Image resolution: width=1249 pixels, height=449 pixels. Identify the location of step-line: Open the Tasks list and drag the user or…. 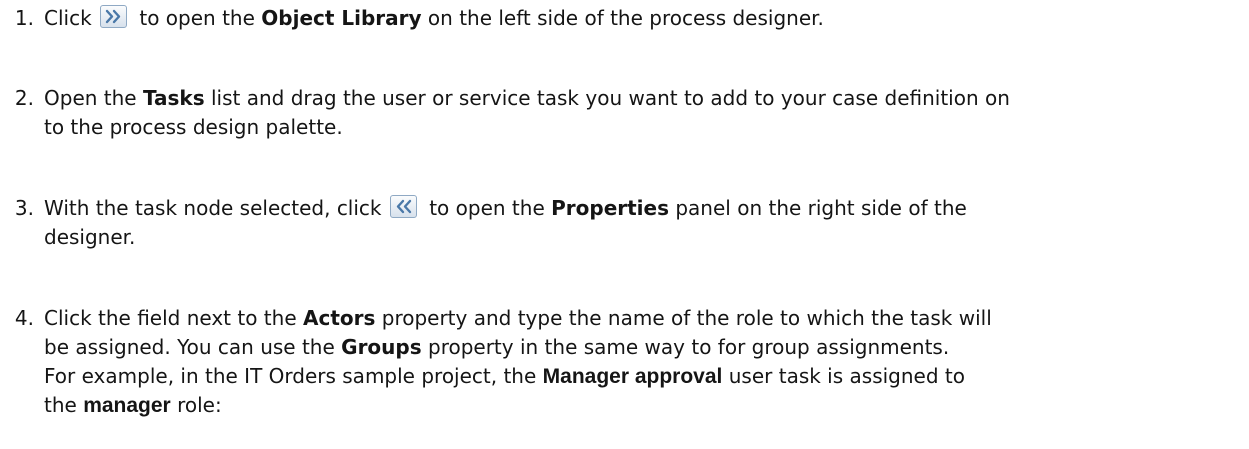
(527, 98).